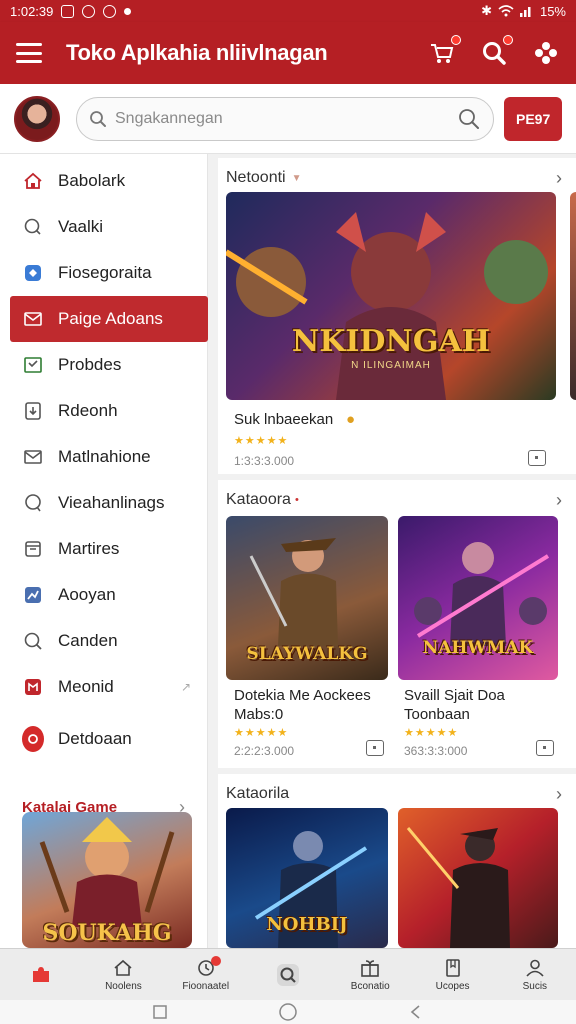 The image size is (576, 1024). I want to click on game-title: Dotekia Me Aockees Mabs:0, so click(309, 705).